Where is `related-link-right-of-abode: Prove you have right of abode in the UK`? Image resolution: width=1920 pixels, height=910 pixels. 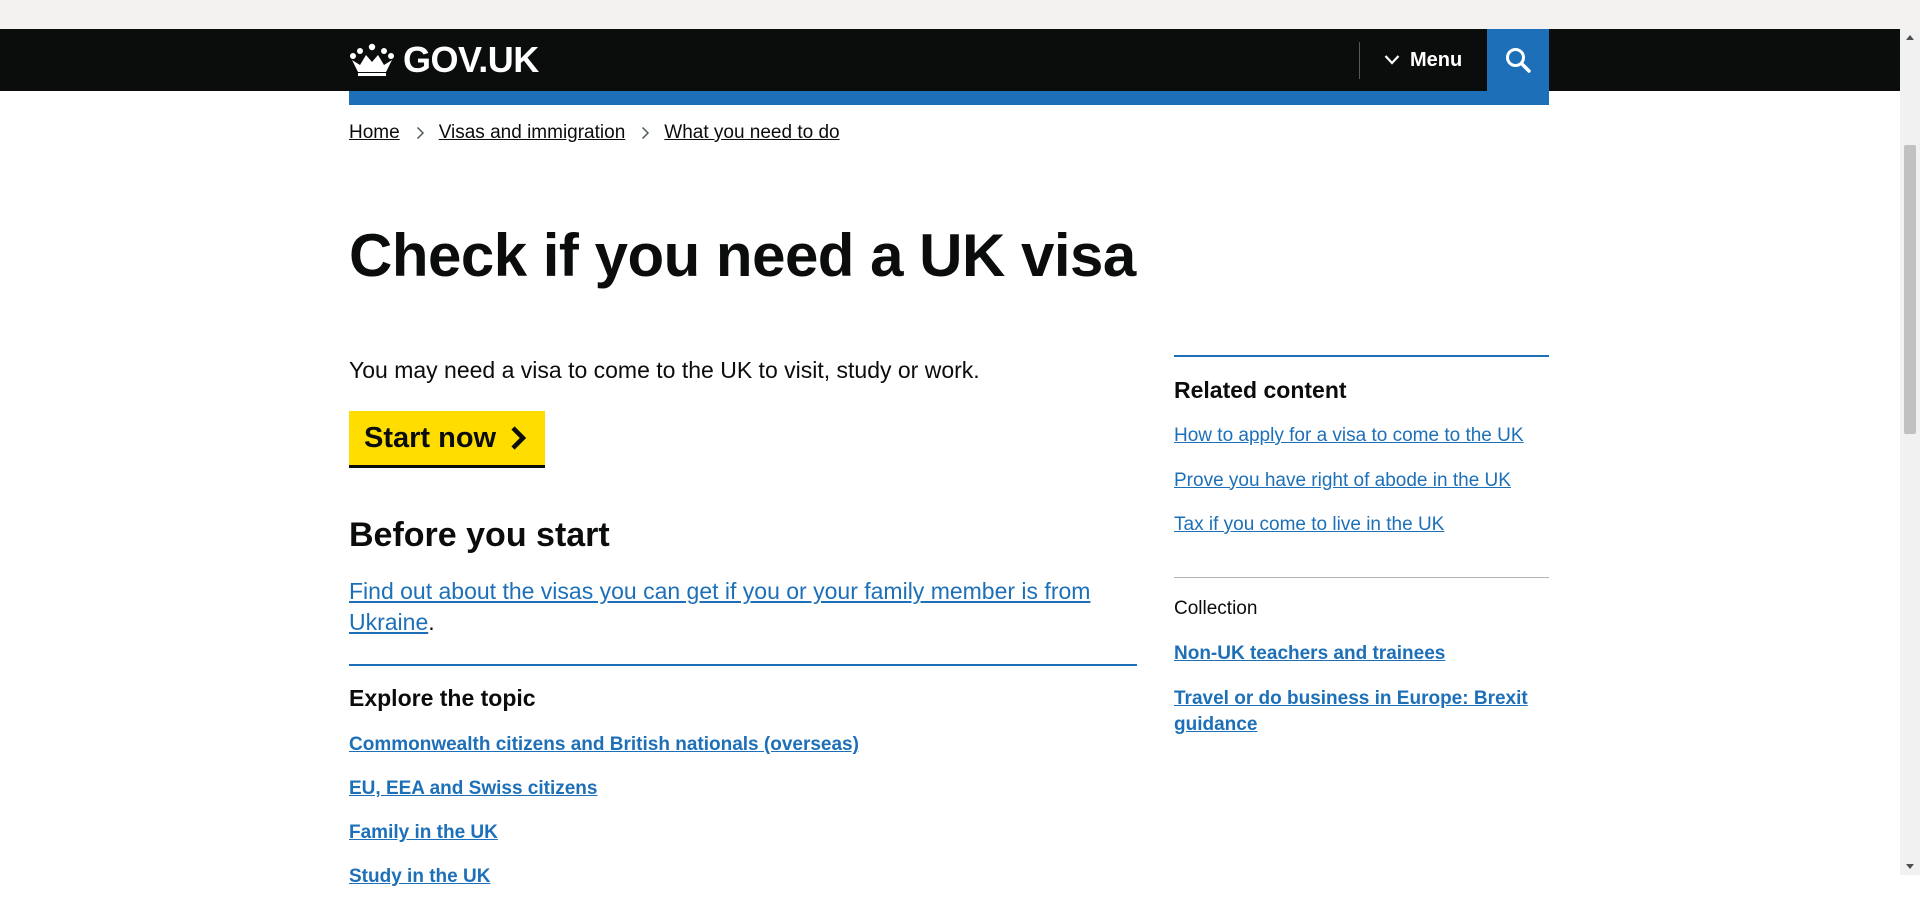 related-link-right-of-abode: Prove you have right of abode in the UK is located at coordinates (1342, 480).